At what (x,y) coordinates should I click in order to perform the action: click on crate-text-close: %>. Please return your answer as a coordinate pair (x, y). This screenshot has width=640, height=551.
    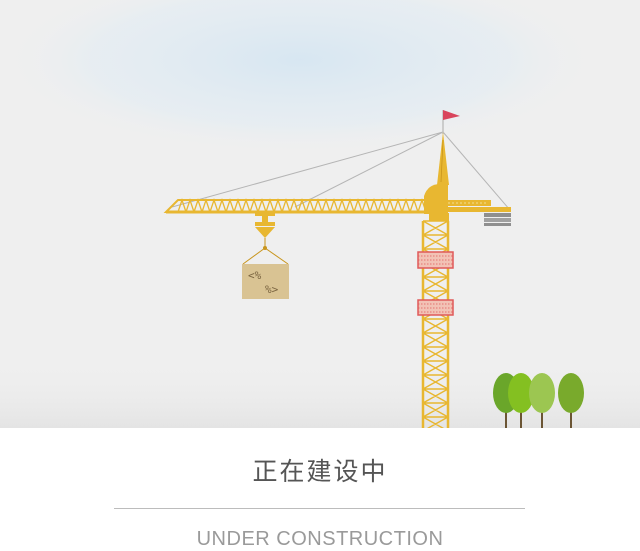
    Looking at the image, I should click on (272, 289).